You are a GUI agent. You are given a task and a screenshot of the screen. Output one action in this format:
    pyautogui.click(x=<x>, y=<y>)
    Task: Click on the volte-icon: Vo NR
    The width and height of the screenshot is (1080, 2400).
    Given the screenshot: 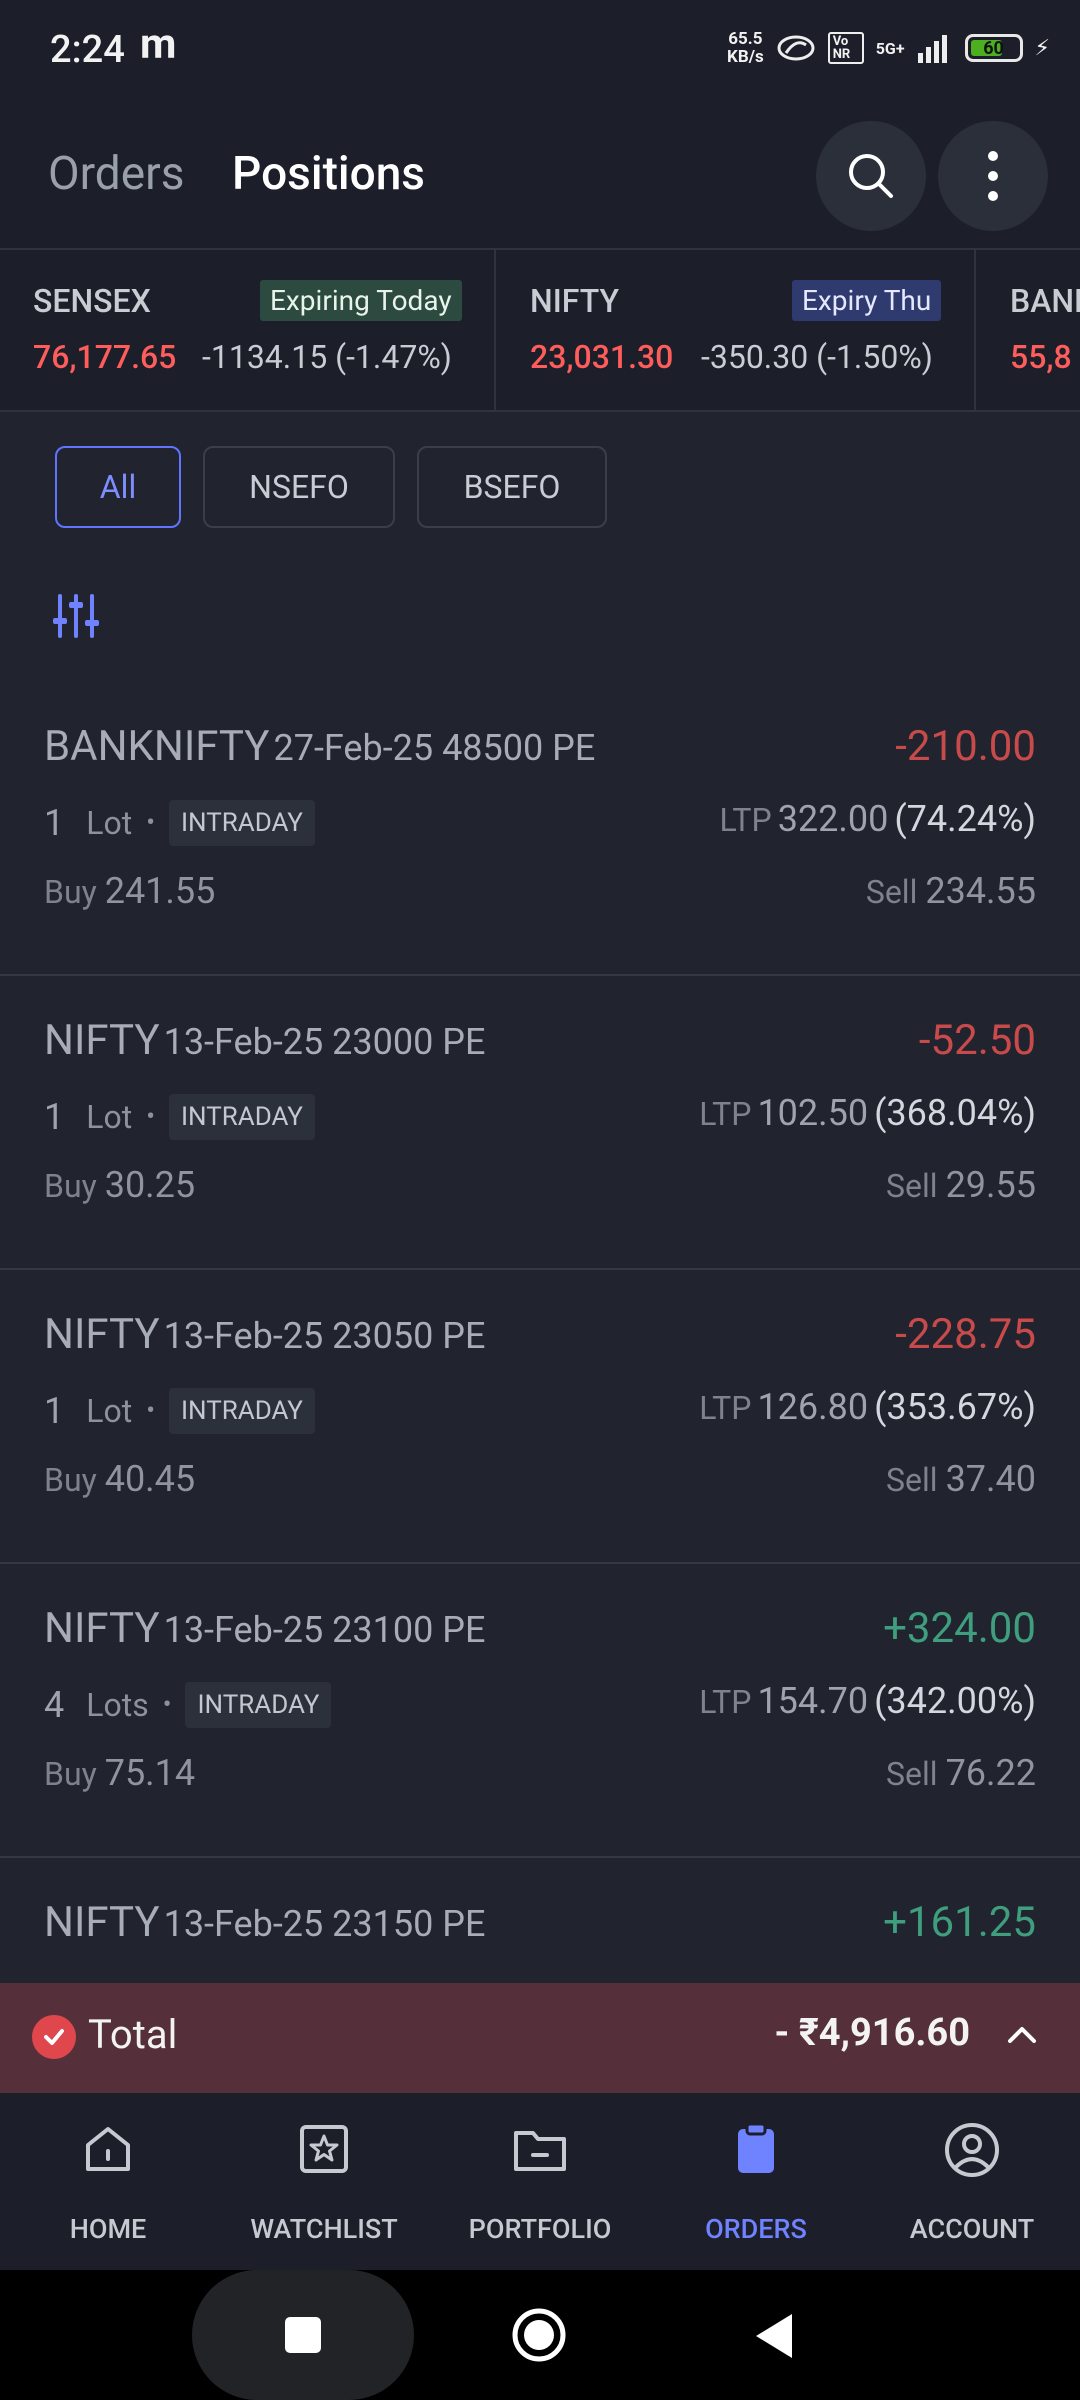 What is the action you would take?
    pyautogui.click(x=845, y=48)
    